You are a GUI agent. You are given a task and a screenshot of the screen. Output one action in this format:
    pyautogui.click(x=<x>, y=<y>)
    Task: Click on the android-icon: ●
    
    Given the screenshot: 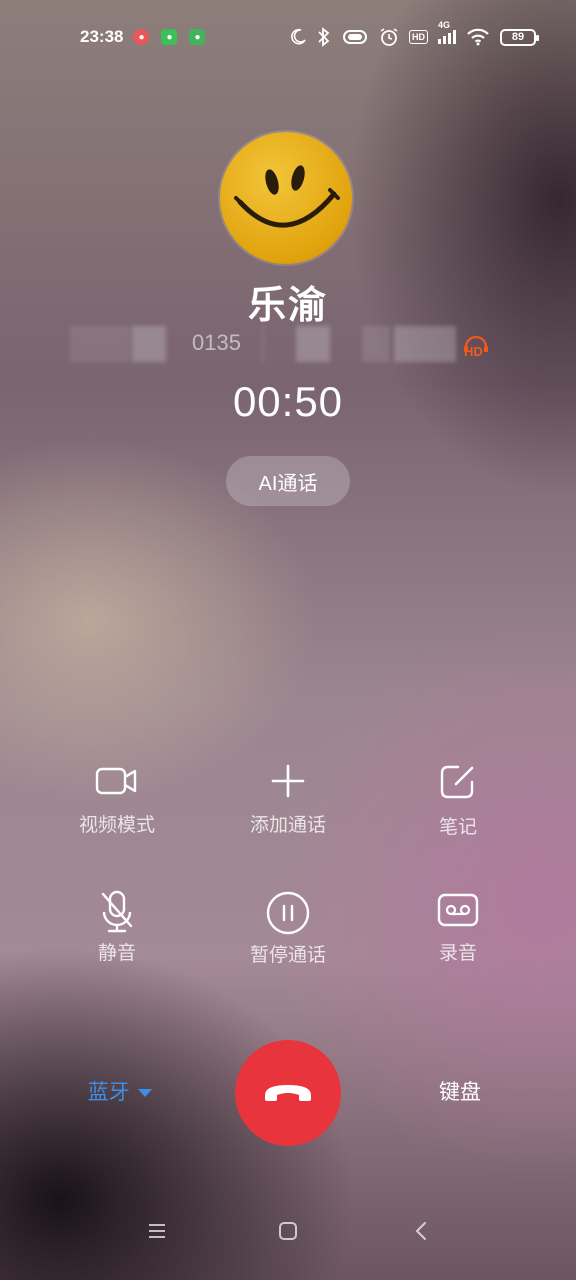 What is the action you would take?
    pyautogui.click(x=197, y=37)
    